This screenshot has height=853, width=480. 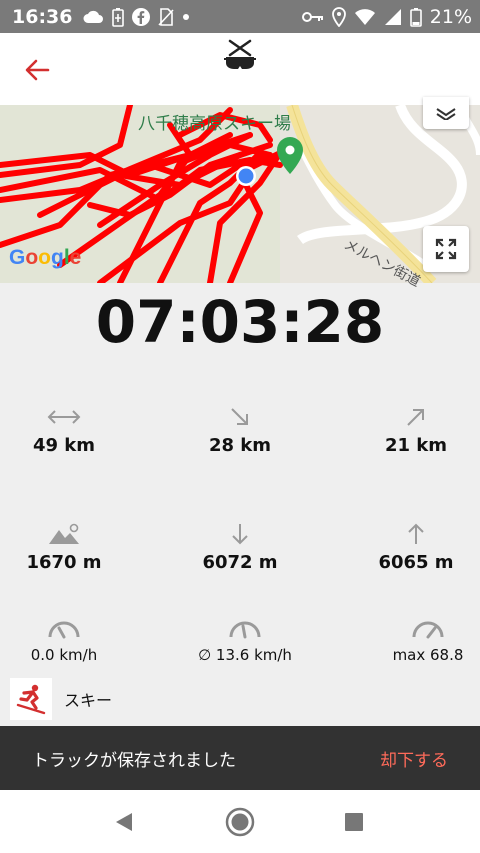 I want to click on back-triangle-icon, so click(x=124, y=822).